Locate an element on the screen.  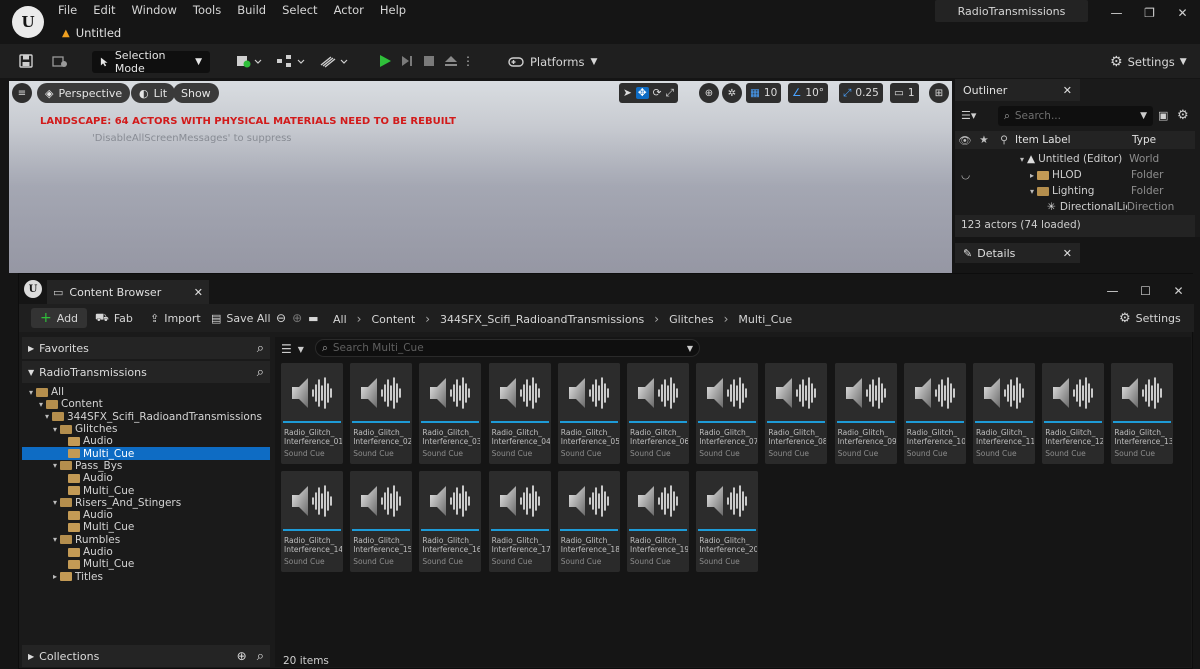
world-space-icon: ⊕ is located at coordinates (709, 93).